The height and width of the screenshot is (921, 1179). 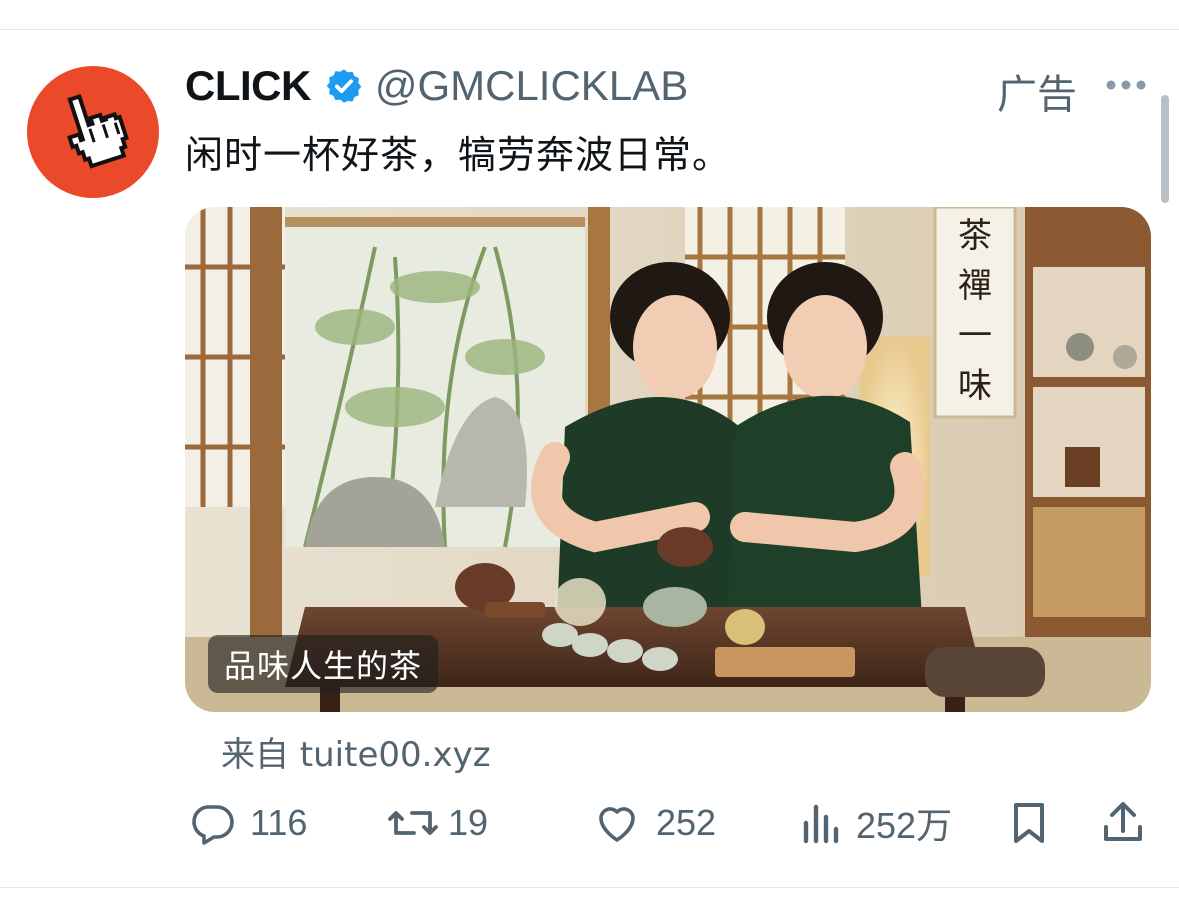 What do you see at coordinates (248, 86) in the screenshot?
I see `author-name: CLICK` at bounding box center [248, 86].